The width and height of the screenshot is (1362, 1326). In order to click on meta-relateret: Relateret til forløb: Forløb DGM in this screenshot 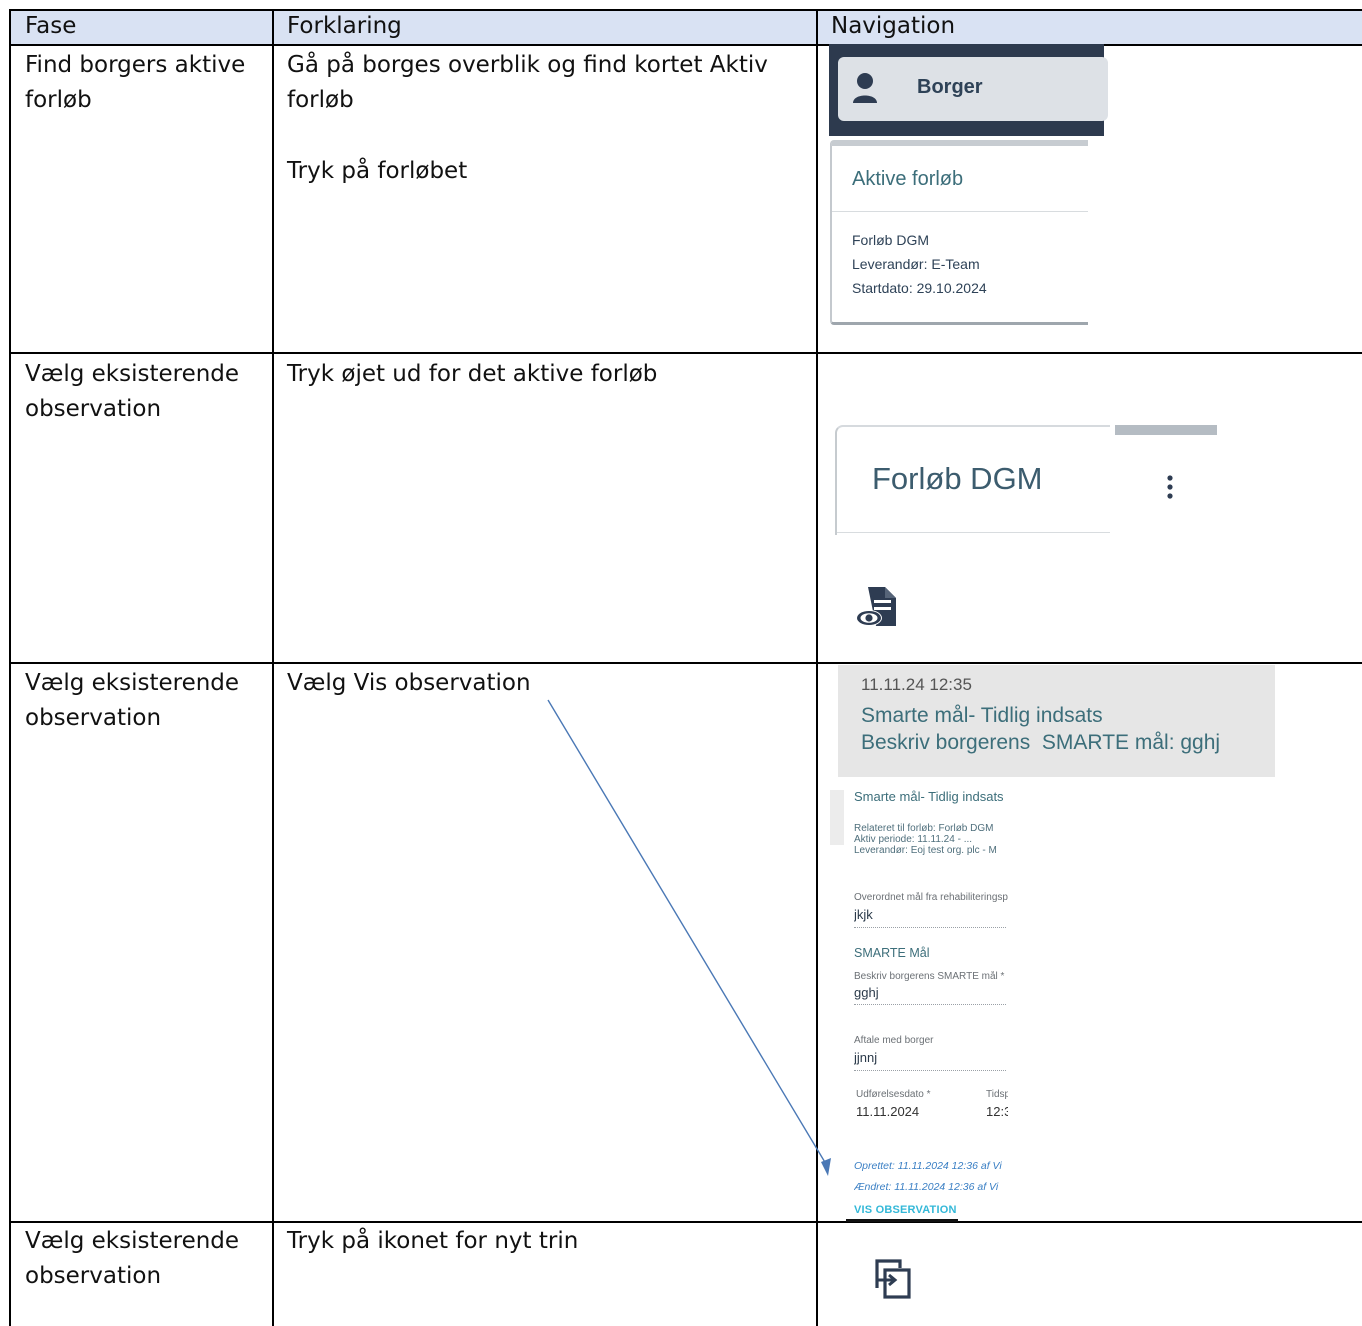, I will do `click(924, 828)`.